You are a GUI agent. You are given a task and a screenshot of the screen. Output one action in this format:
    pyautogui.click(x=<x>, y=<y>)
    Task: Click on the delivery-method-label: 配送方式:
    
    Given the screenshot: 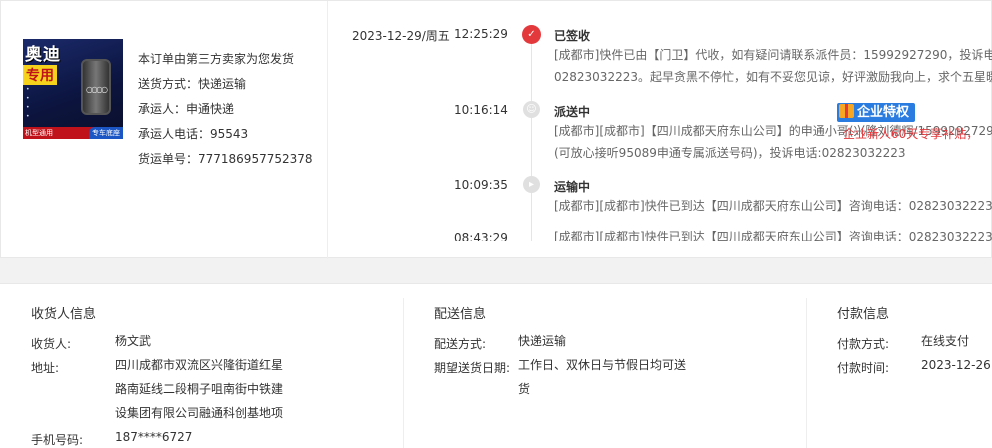 What is the action you would take?
    pyautogui.click(x=460, y=344)
    